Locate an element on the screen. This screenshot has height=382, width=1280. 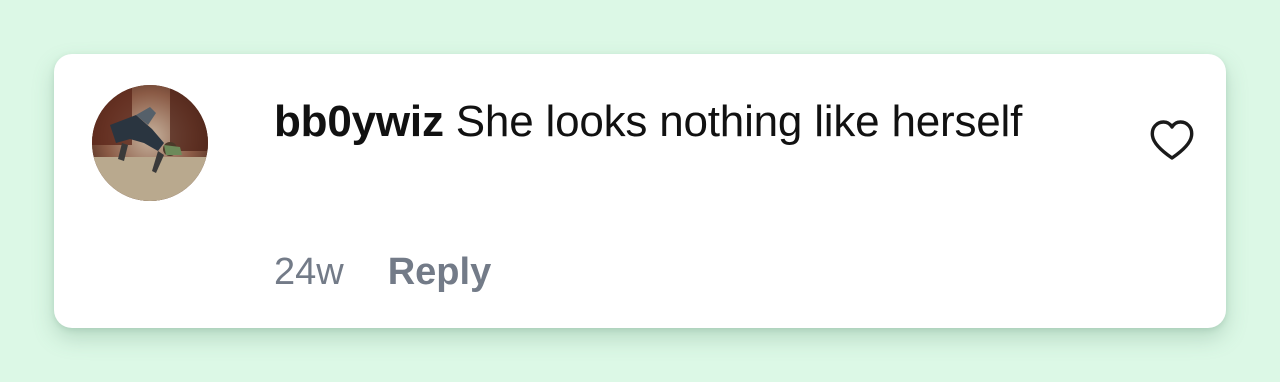
avatar is located at coordinates (150, 143).